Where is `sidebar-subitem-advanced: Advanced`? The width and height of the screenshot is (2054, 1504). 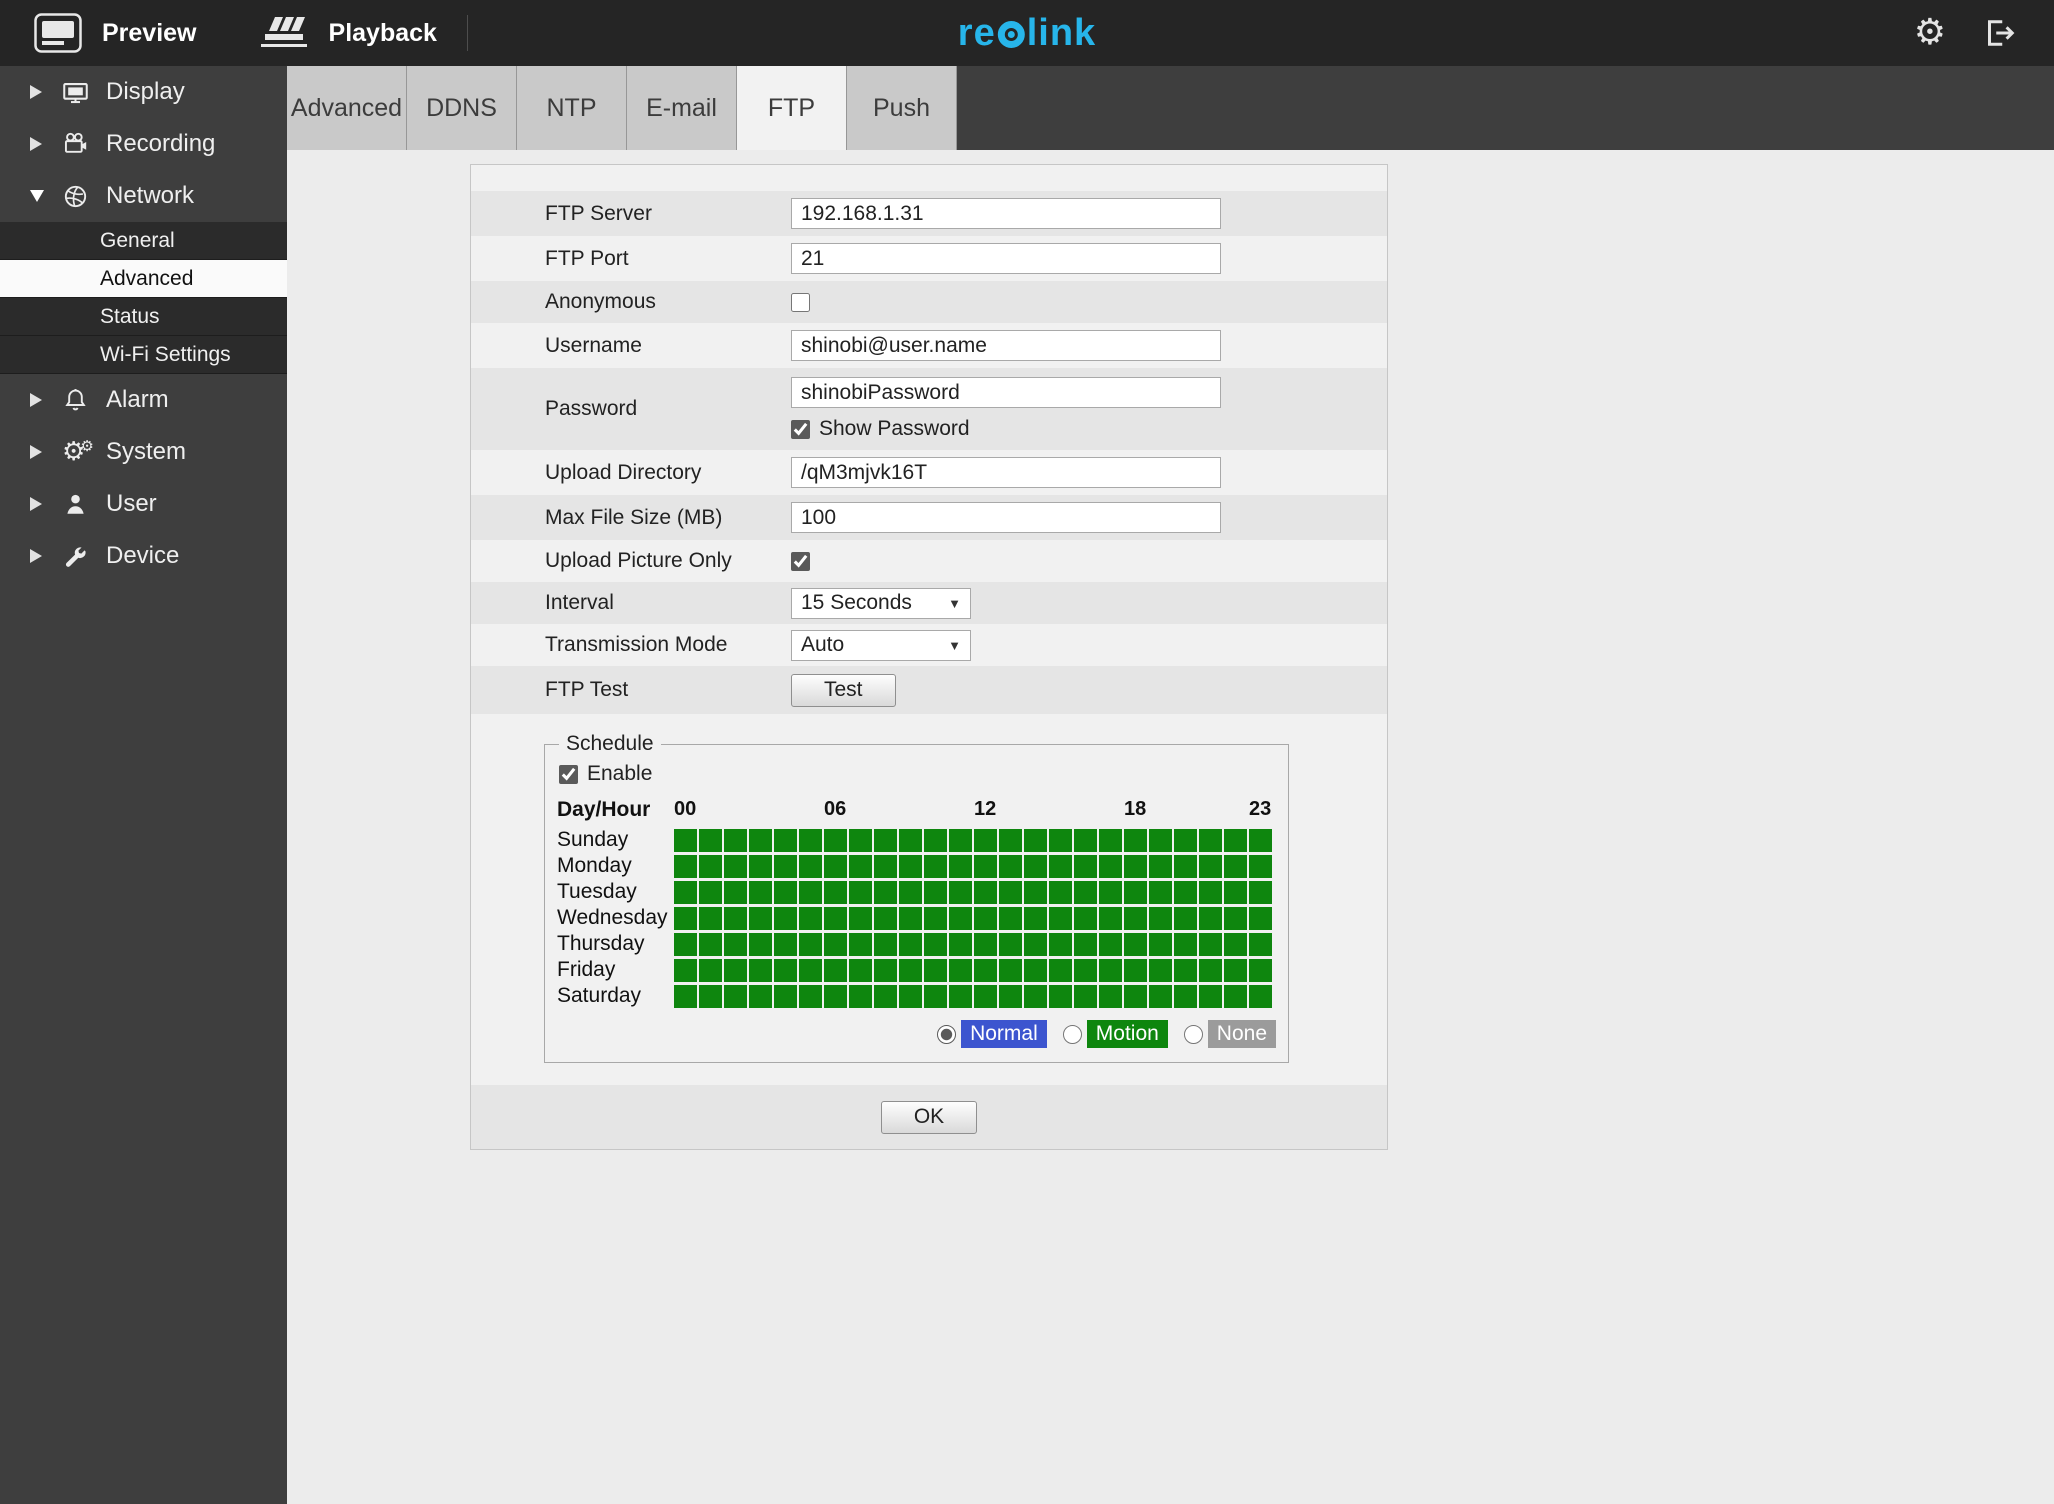 sidebar-subitem-advanced: Advanced is located at coordinates (143, 279).